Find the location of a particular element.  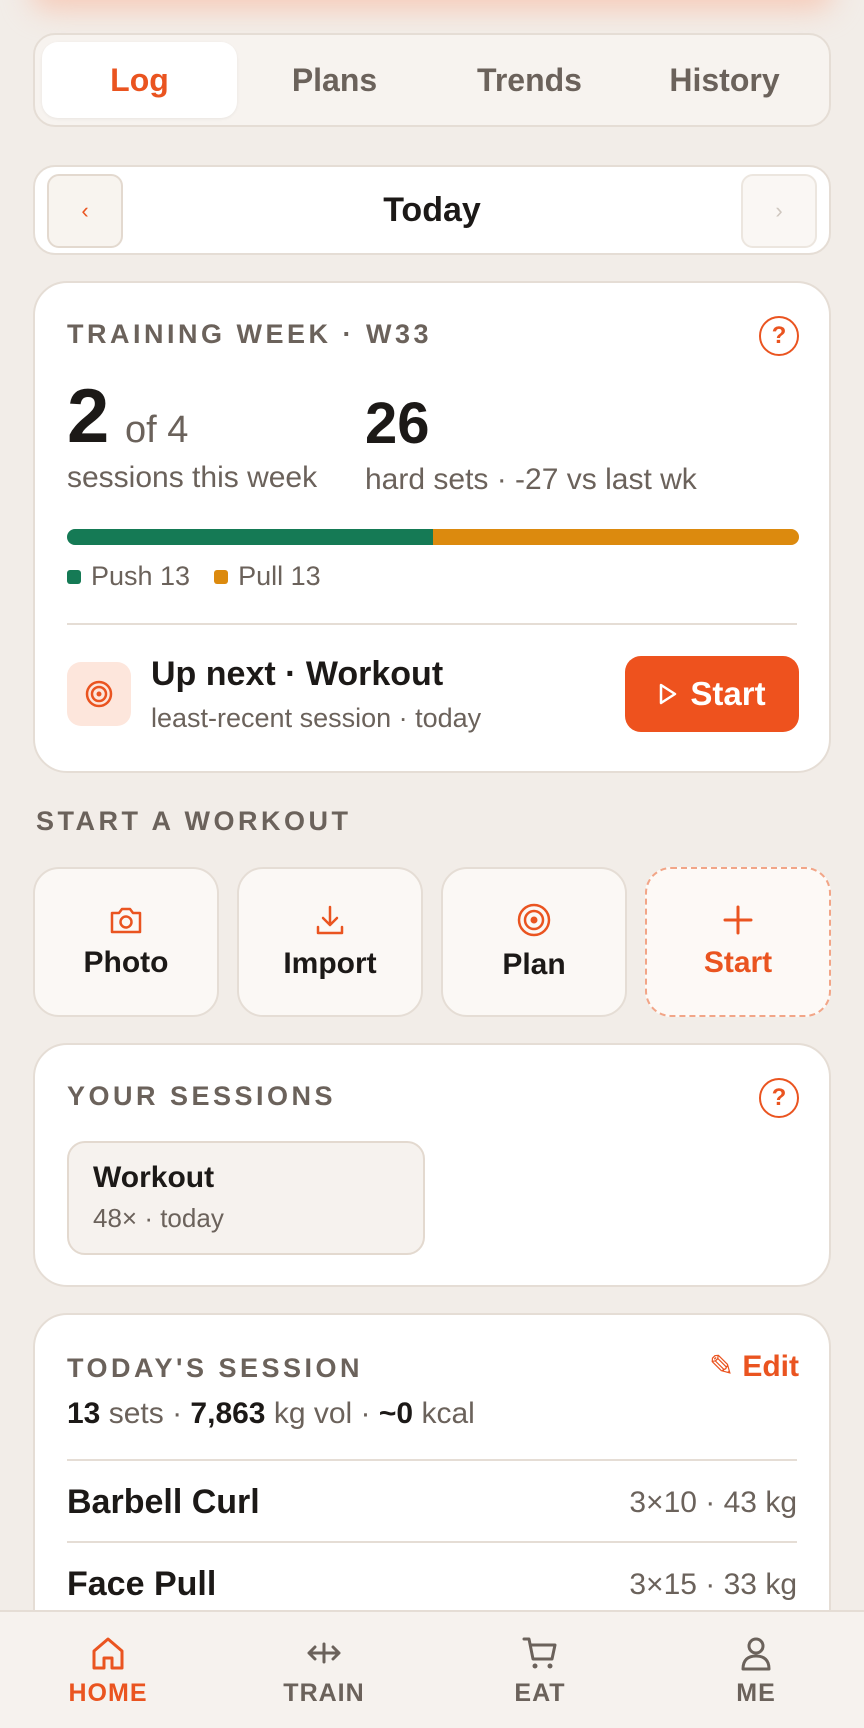

photo-tile: Photo is located at coordinates (126, 942).